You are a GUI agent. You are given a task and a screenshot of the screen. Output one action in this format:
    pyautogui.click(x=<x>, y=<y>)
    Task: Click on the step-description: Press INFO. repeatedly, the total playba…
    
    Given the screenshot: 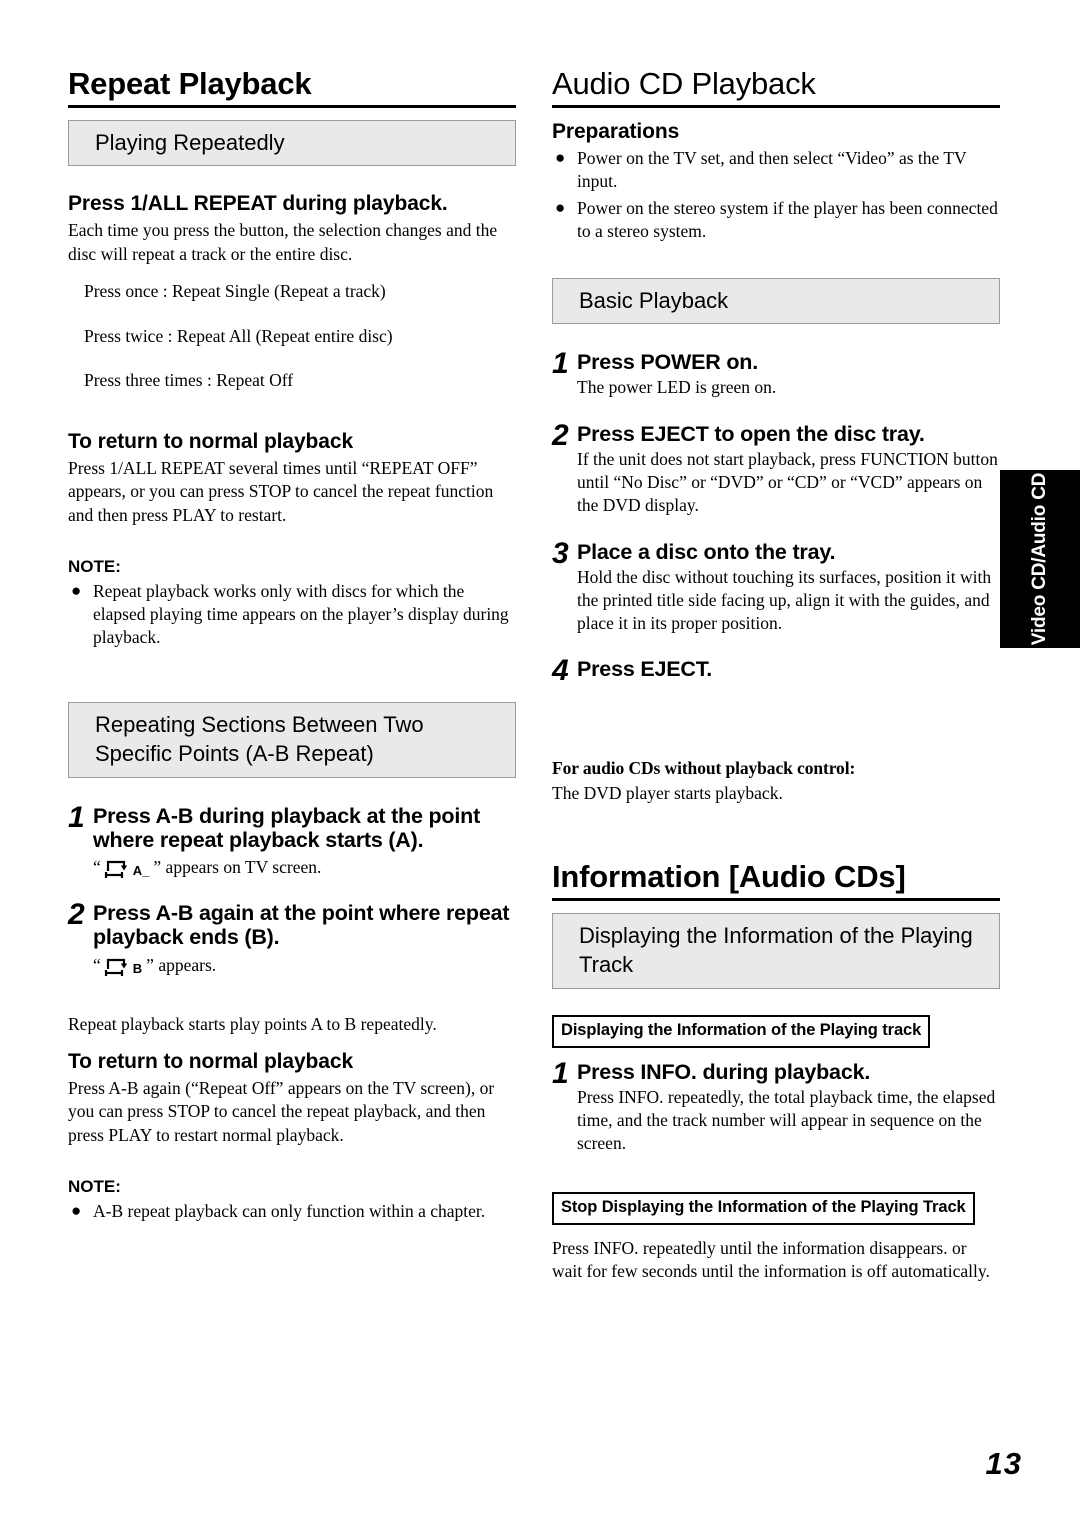 What is the action you would take?
    pyautogui.click(x=786, y=1120)
    